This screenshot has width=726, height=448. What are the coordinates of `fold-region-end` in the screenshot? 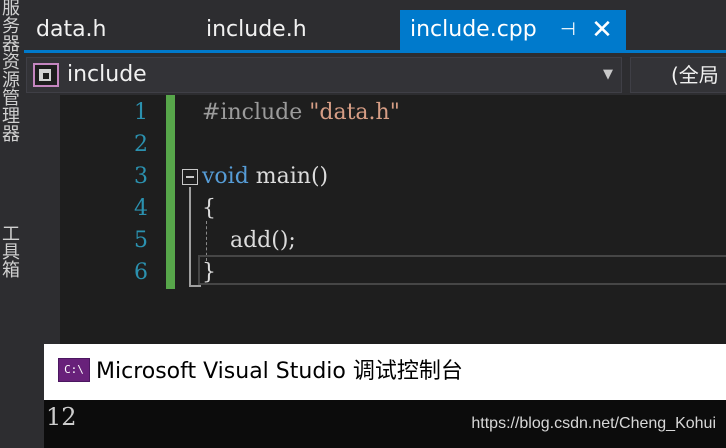 It's located at (195, 286).